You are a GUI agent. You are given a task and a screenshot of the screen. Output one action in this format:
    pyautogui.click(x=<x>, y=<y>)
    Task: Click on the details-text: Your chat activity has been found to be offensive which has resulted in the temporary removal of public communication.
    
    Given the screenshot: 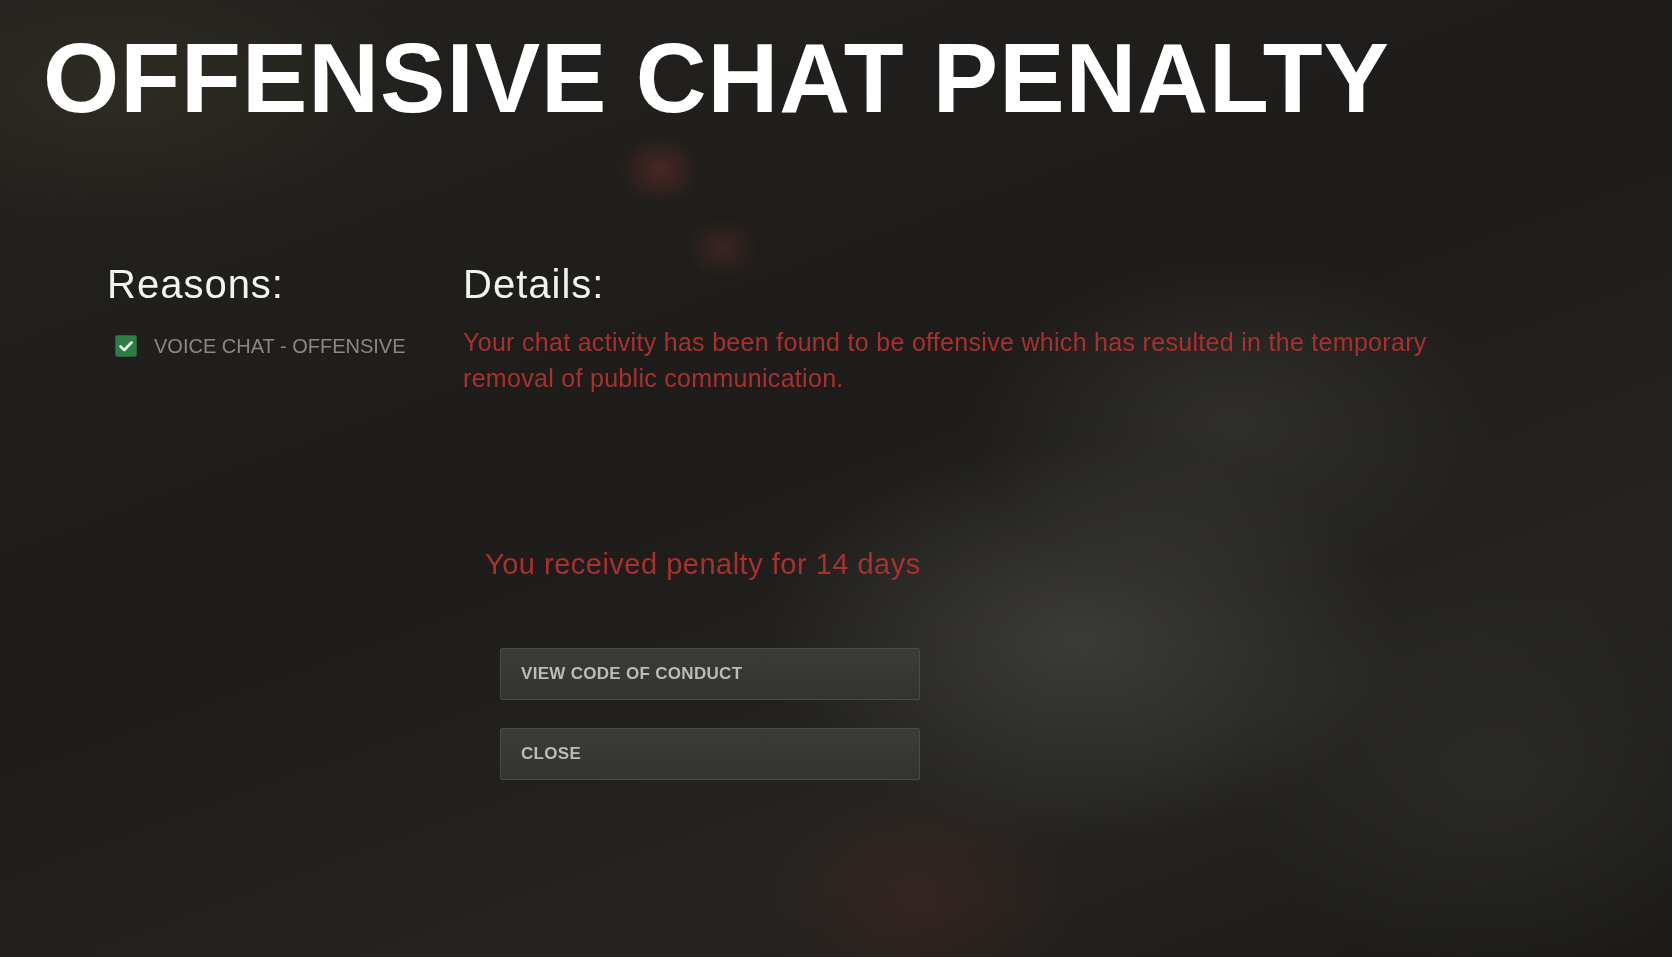 What is the action you would take?
    pyautogui.click(x=945, y=360)
    